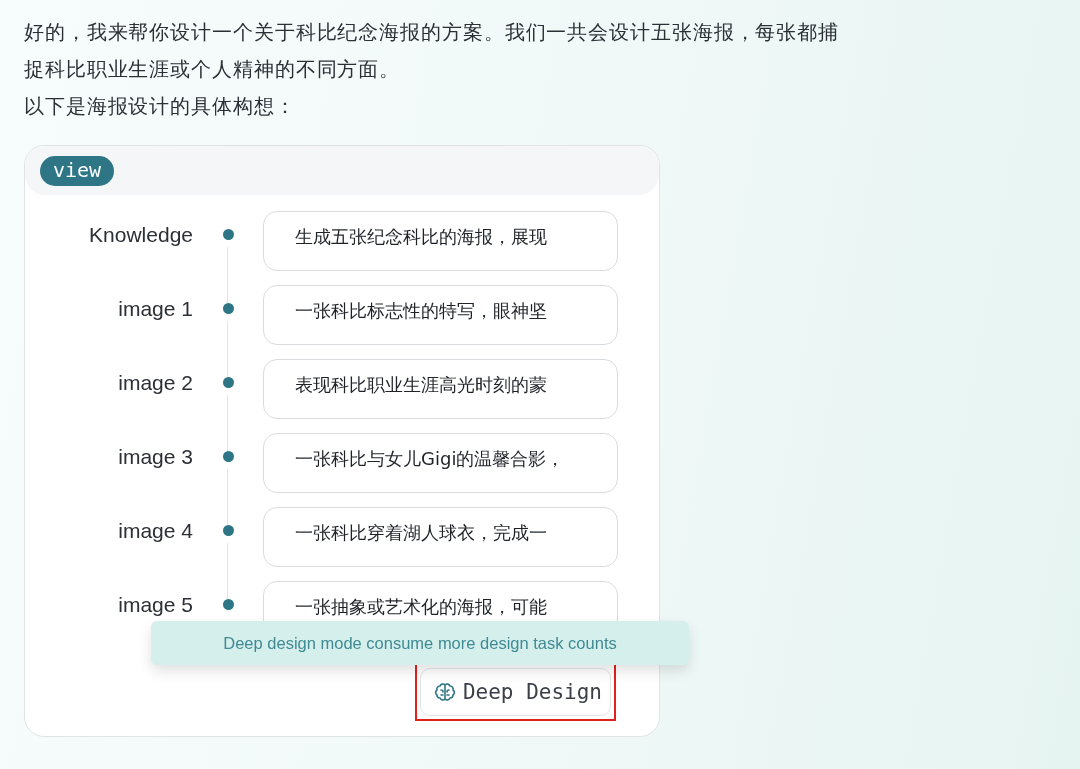 Image resolution: width=1080 pixels, height=769 pixels. I want to click on prompt-field: 生成五张纪念科比的海报，展现, so click(440, 241).